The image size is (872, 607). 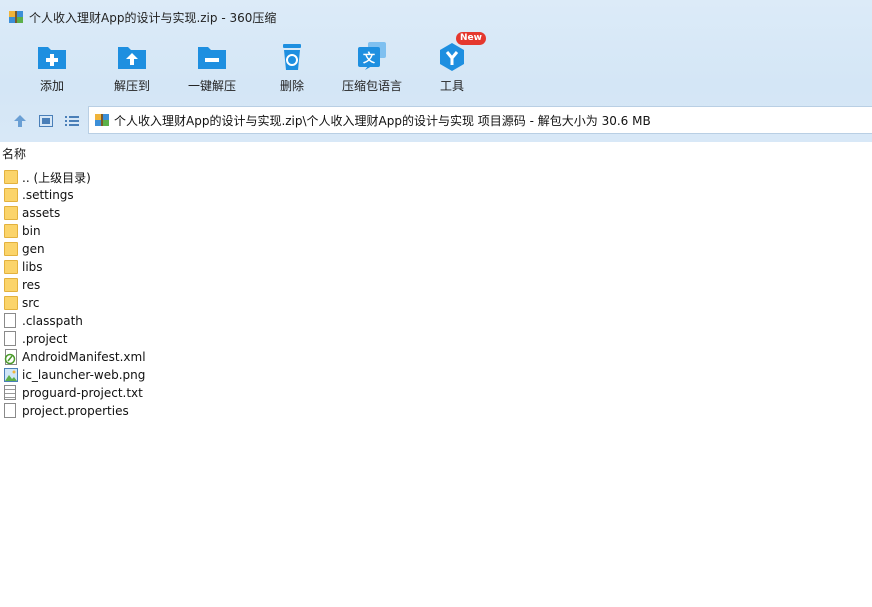 What do you see at coordinates (72, 121) in the screenshot?
I see `list-view-icon` at bounding box center [72, 121].